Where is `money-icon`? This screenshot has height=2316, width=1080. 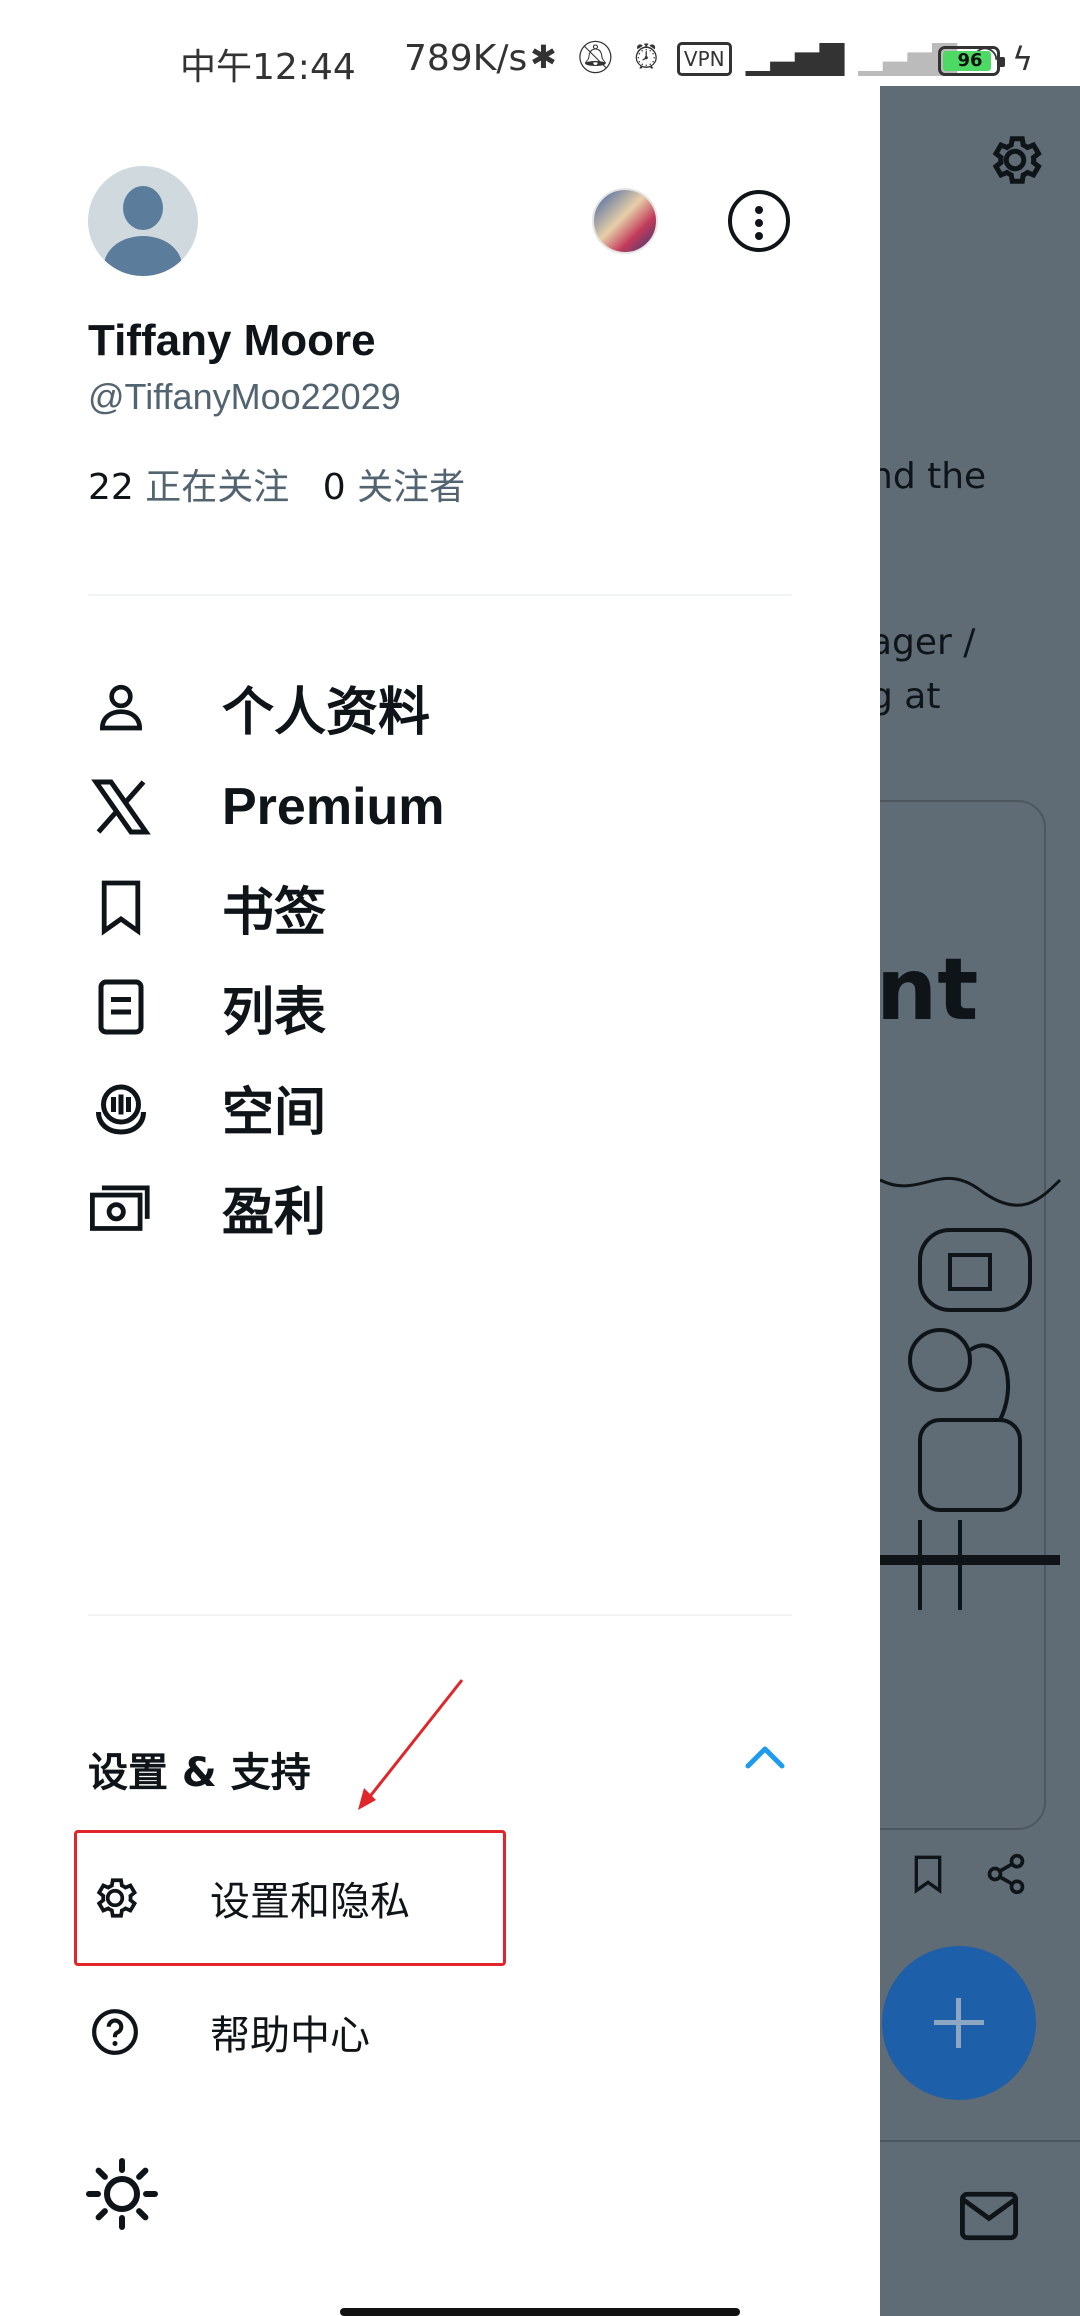 money-icon is located at coordinates (121, 1207).